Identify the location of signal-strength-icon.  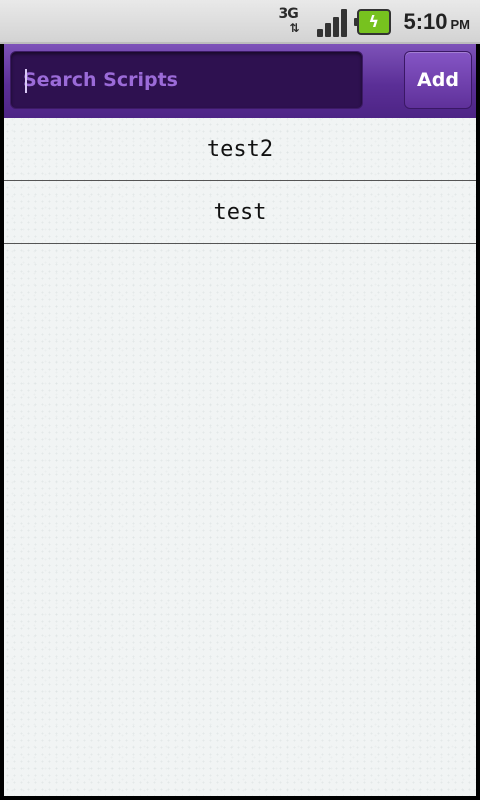
(333, 22).